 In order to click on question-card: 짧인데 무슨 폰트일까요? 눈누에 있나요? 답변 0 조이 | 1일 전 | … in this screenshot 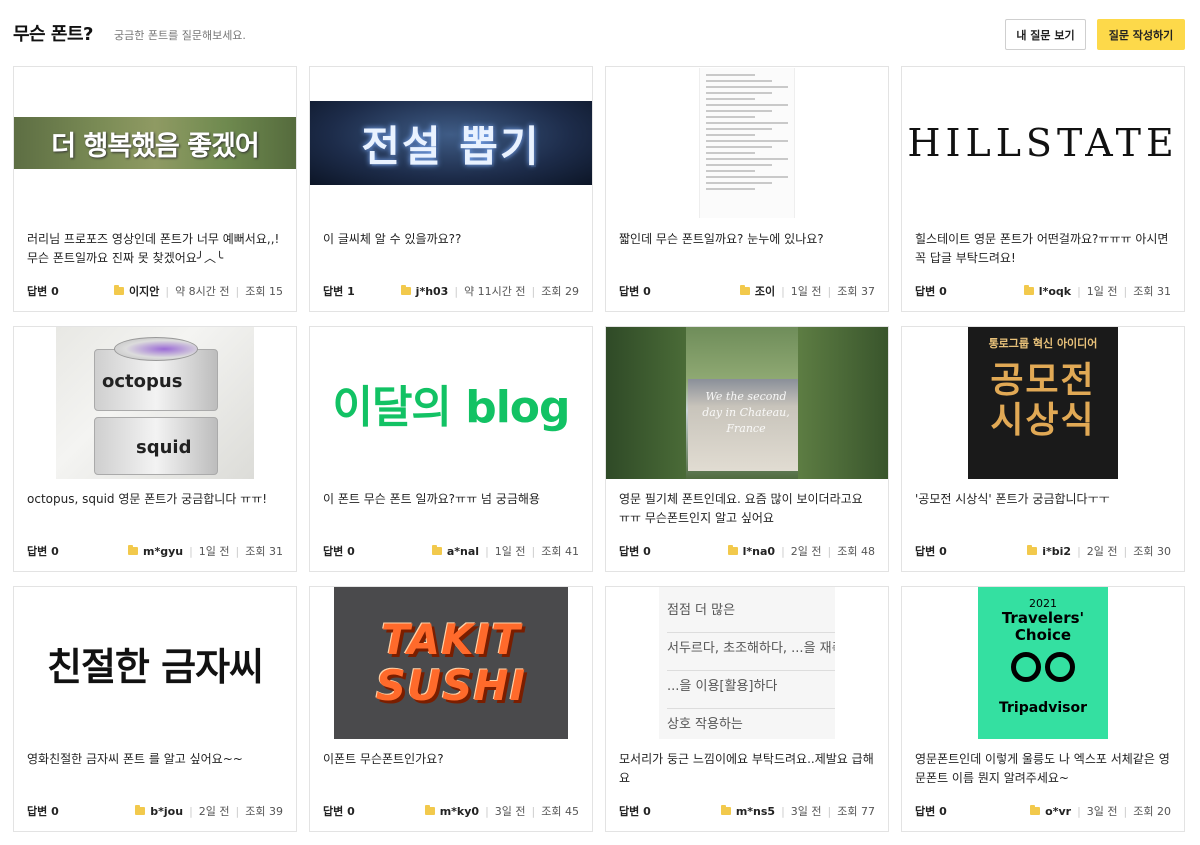, I will do `click(747, 189)`.